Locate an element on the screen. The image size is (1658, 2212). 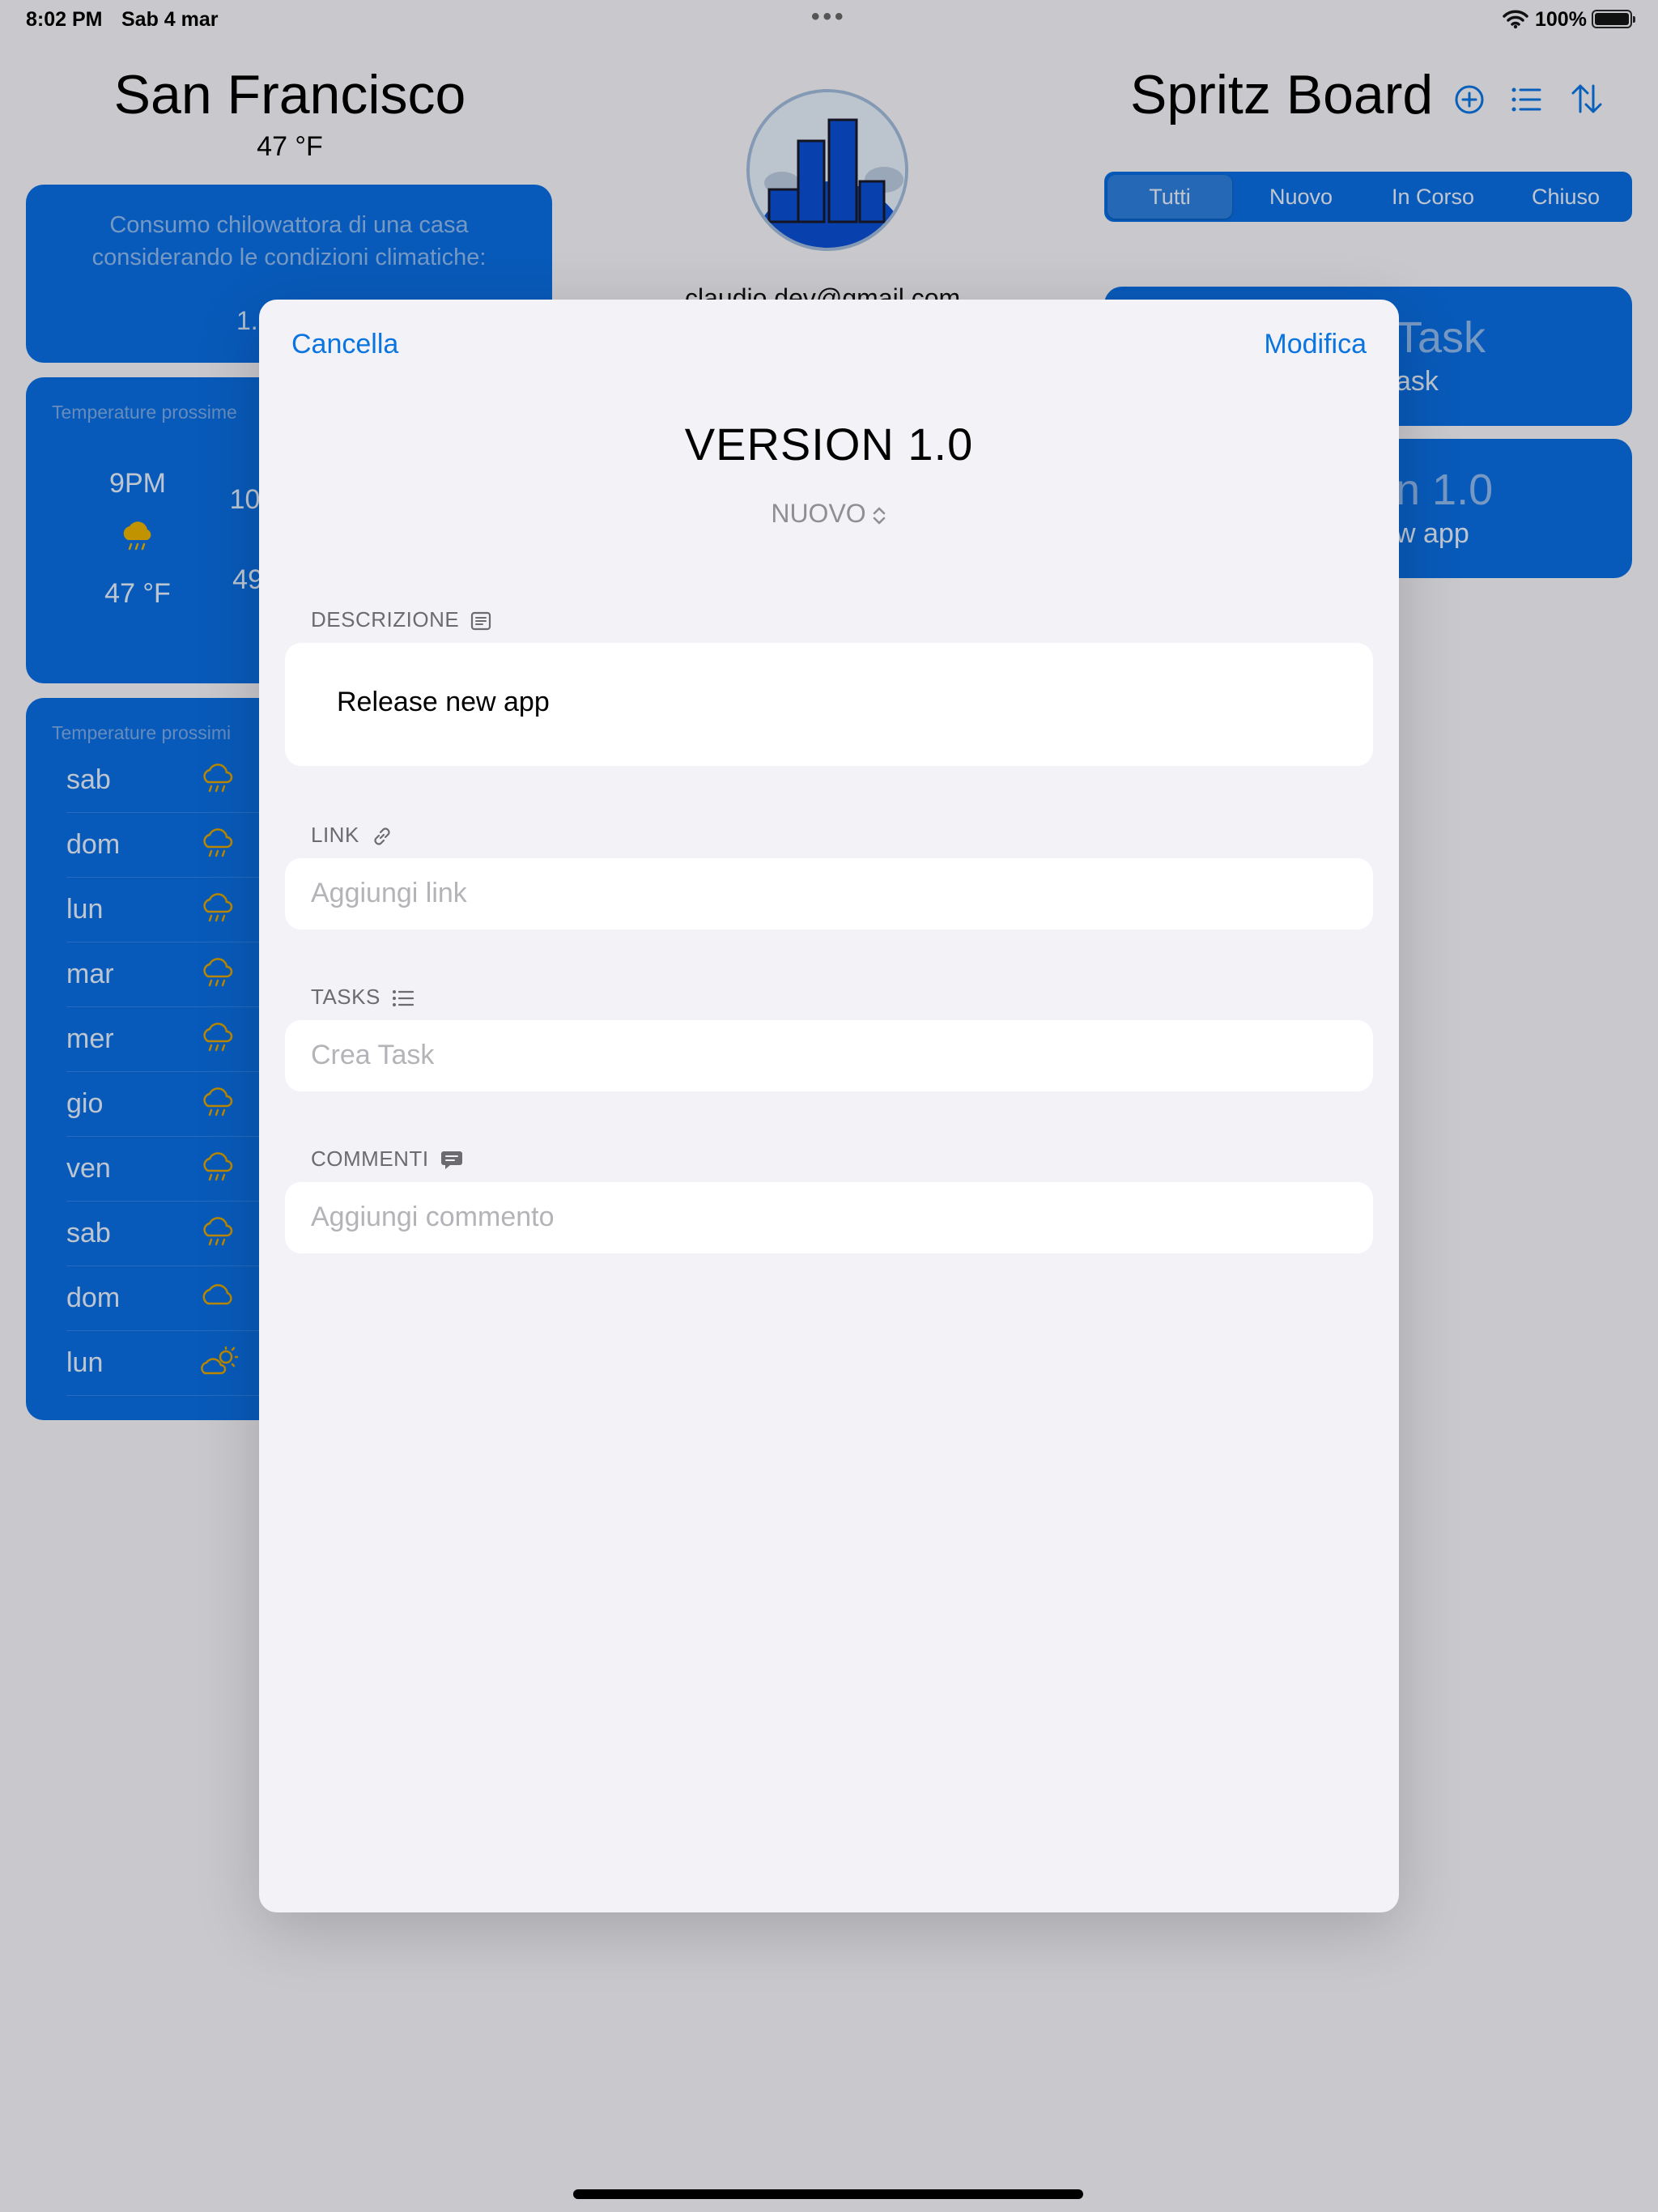
create-task-placeholder: Crea Task is located at coordinates (373, 1055).